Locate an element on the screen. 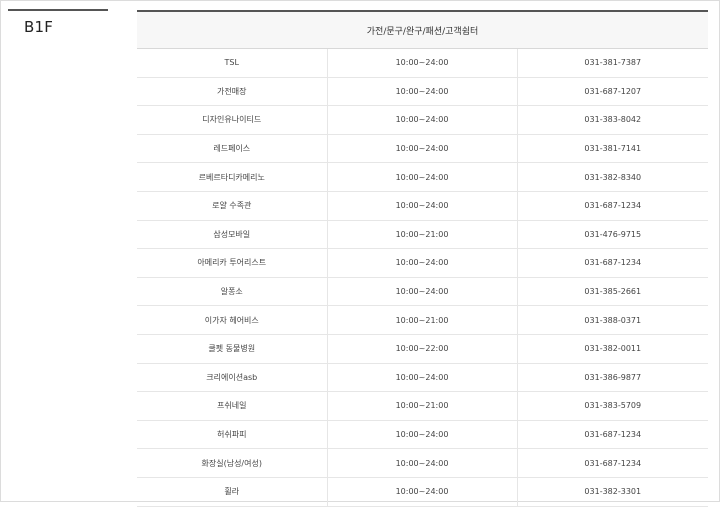  table-row: TSL 10:00~24:00 031-381-7387 is located at coordinates (423, 63).